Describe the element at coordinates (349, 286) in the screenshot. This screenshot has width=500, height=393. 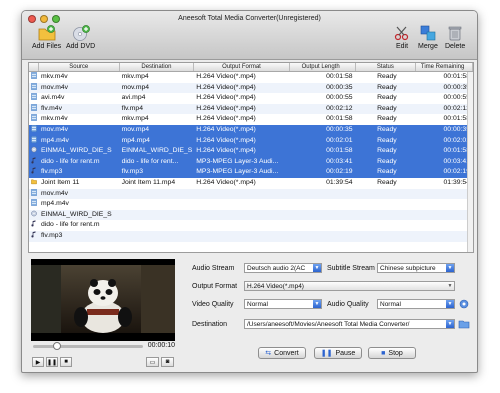
I see `output-format-select: H.264 Video(*.mp4) ▼` at that location.